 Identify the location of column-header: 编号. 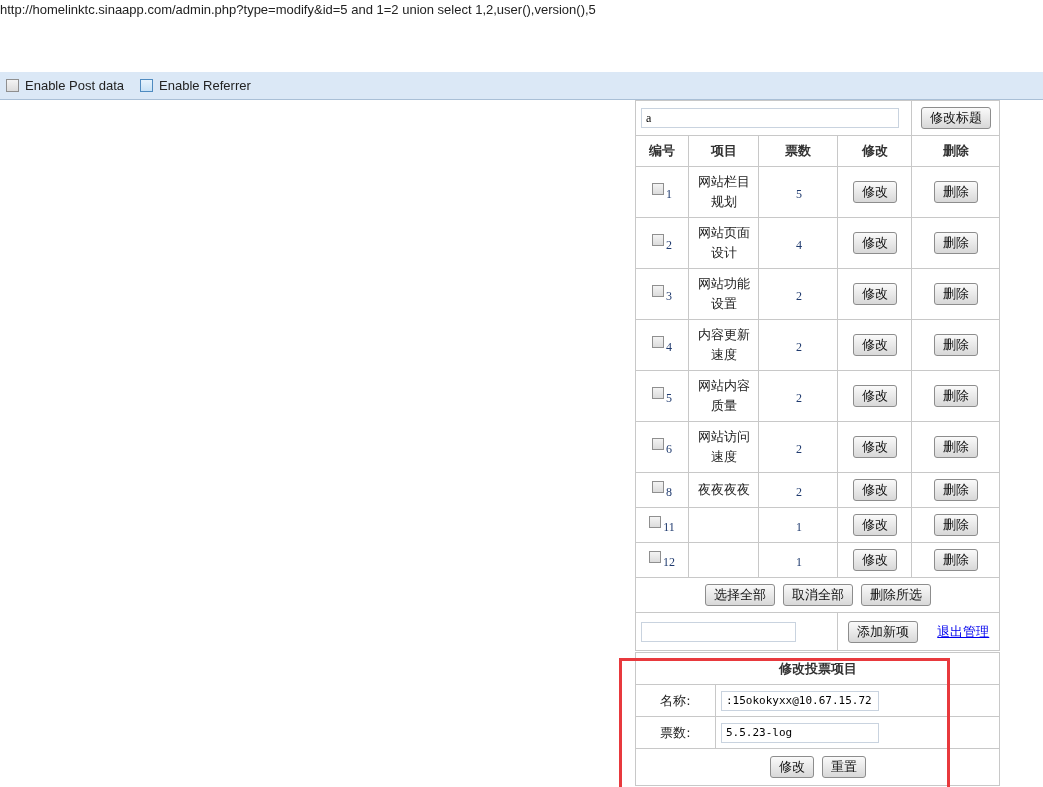
(662, 150).